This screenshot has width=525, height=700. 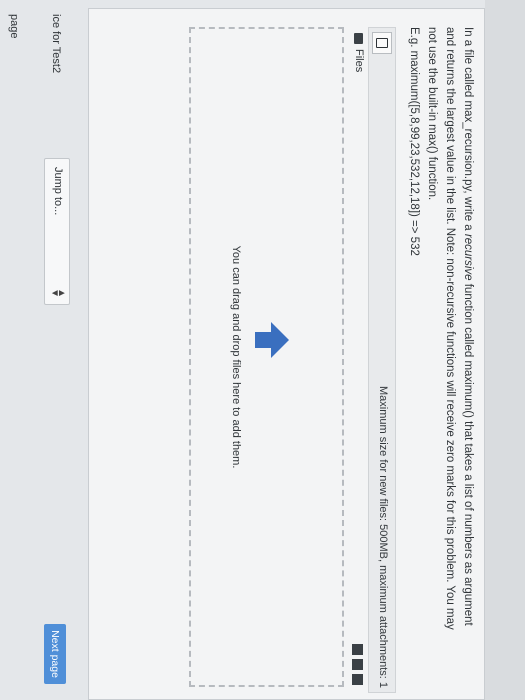 What do you see at coordinates (358, 359) in the screenshot?
I see `files-bar: Files` at bounding box center [358, 359].